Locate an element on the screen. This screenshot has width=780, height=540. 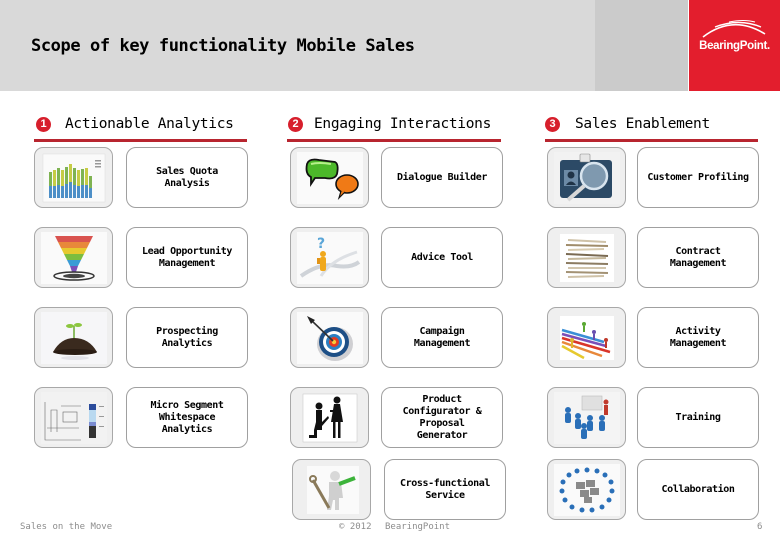
campaign-management-image is located at coordinates (329, 337).